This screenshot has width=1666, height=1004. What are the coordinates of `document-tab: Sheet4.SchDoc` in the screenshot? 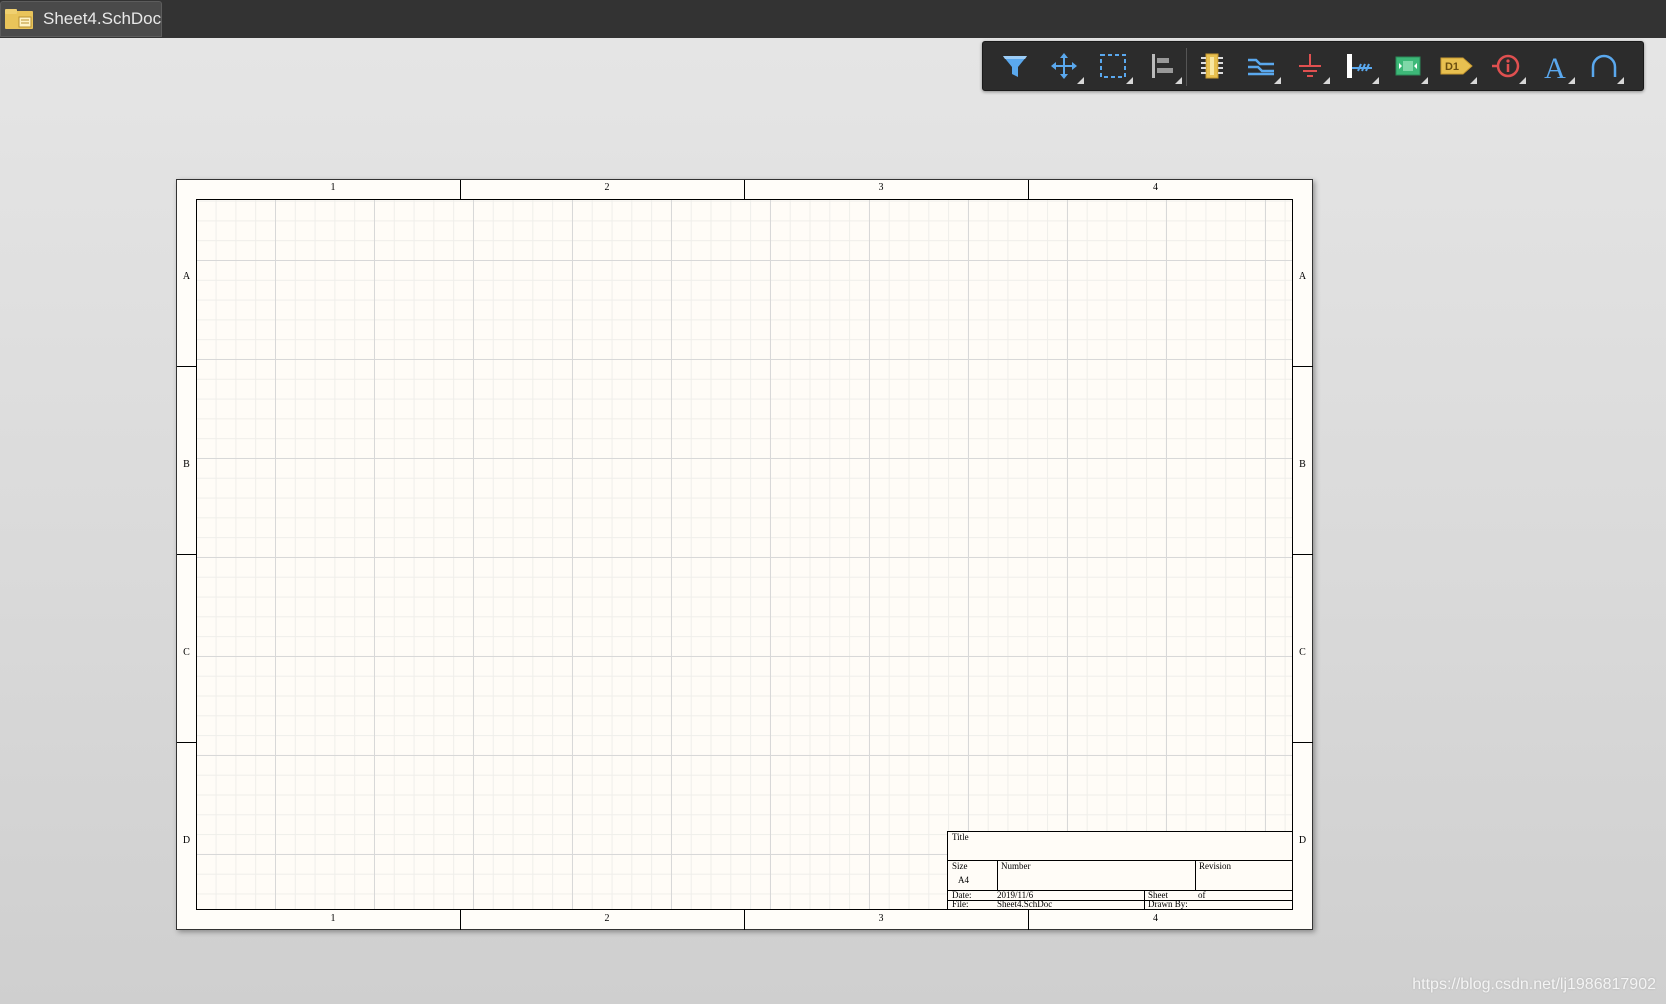 It's located at (81, 19).